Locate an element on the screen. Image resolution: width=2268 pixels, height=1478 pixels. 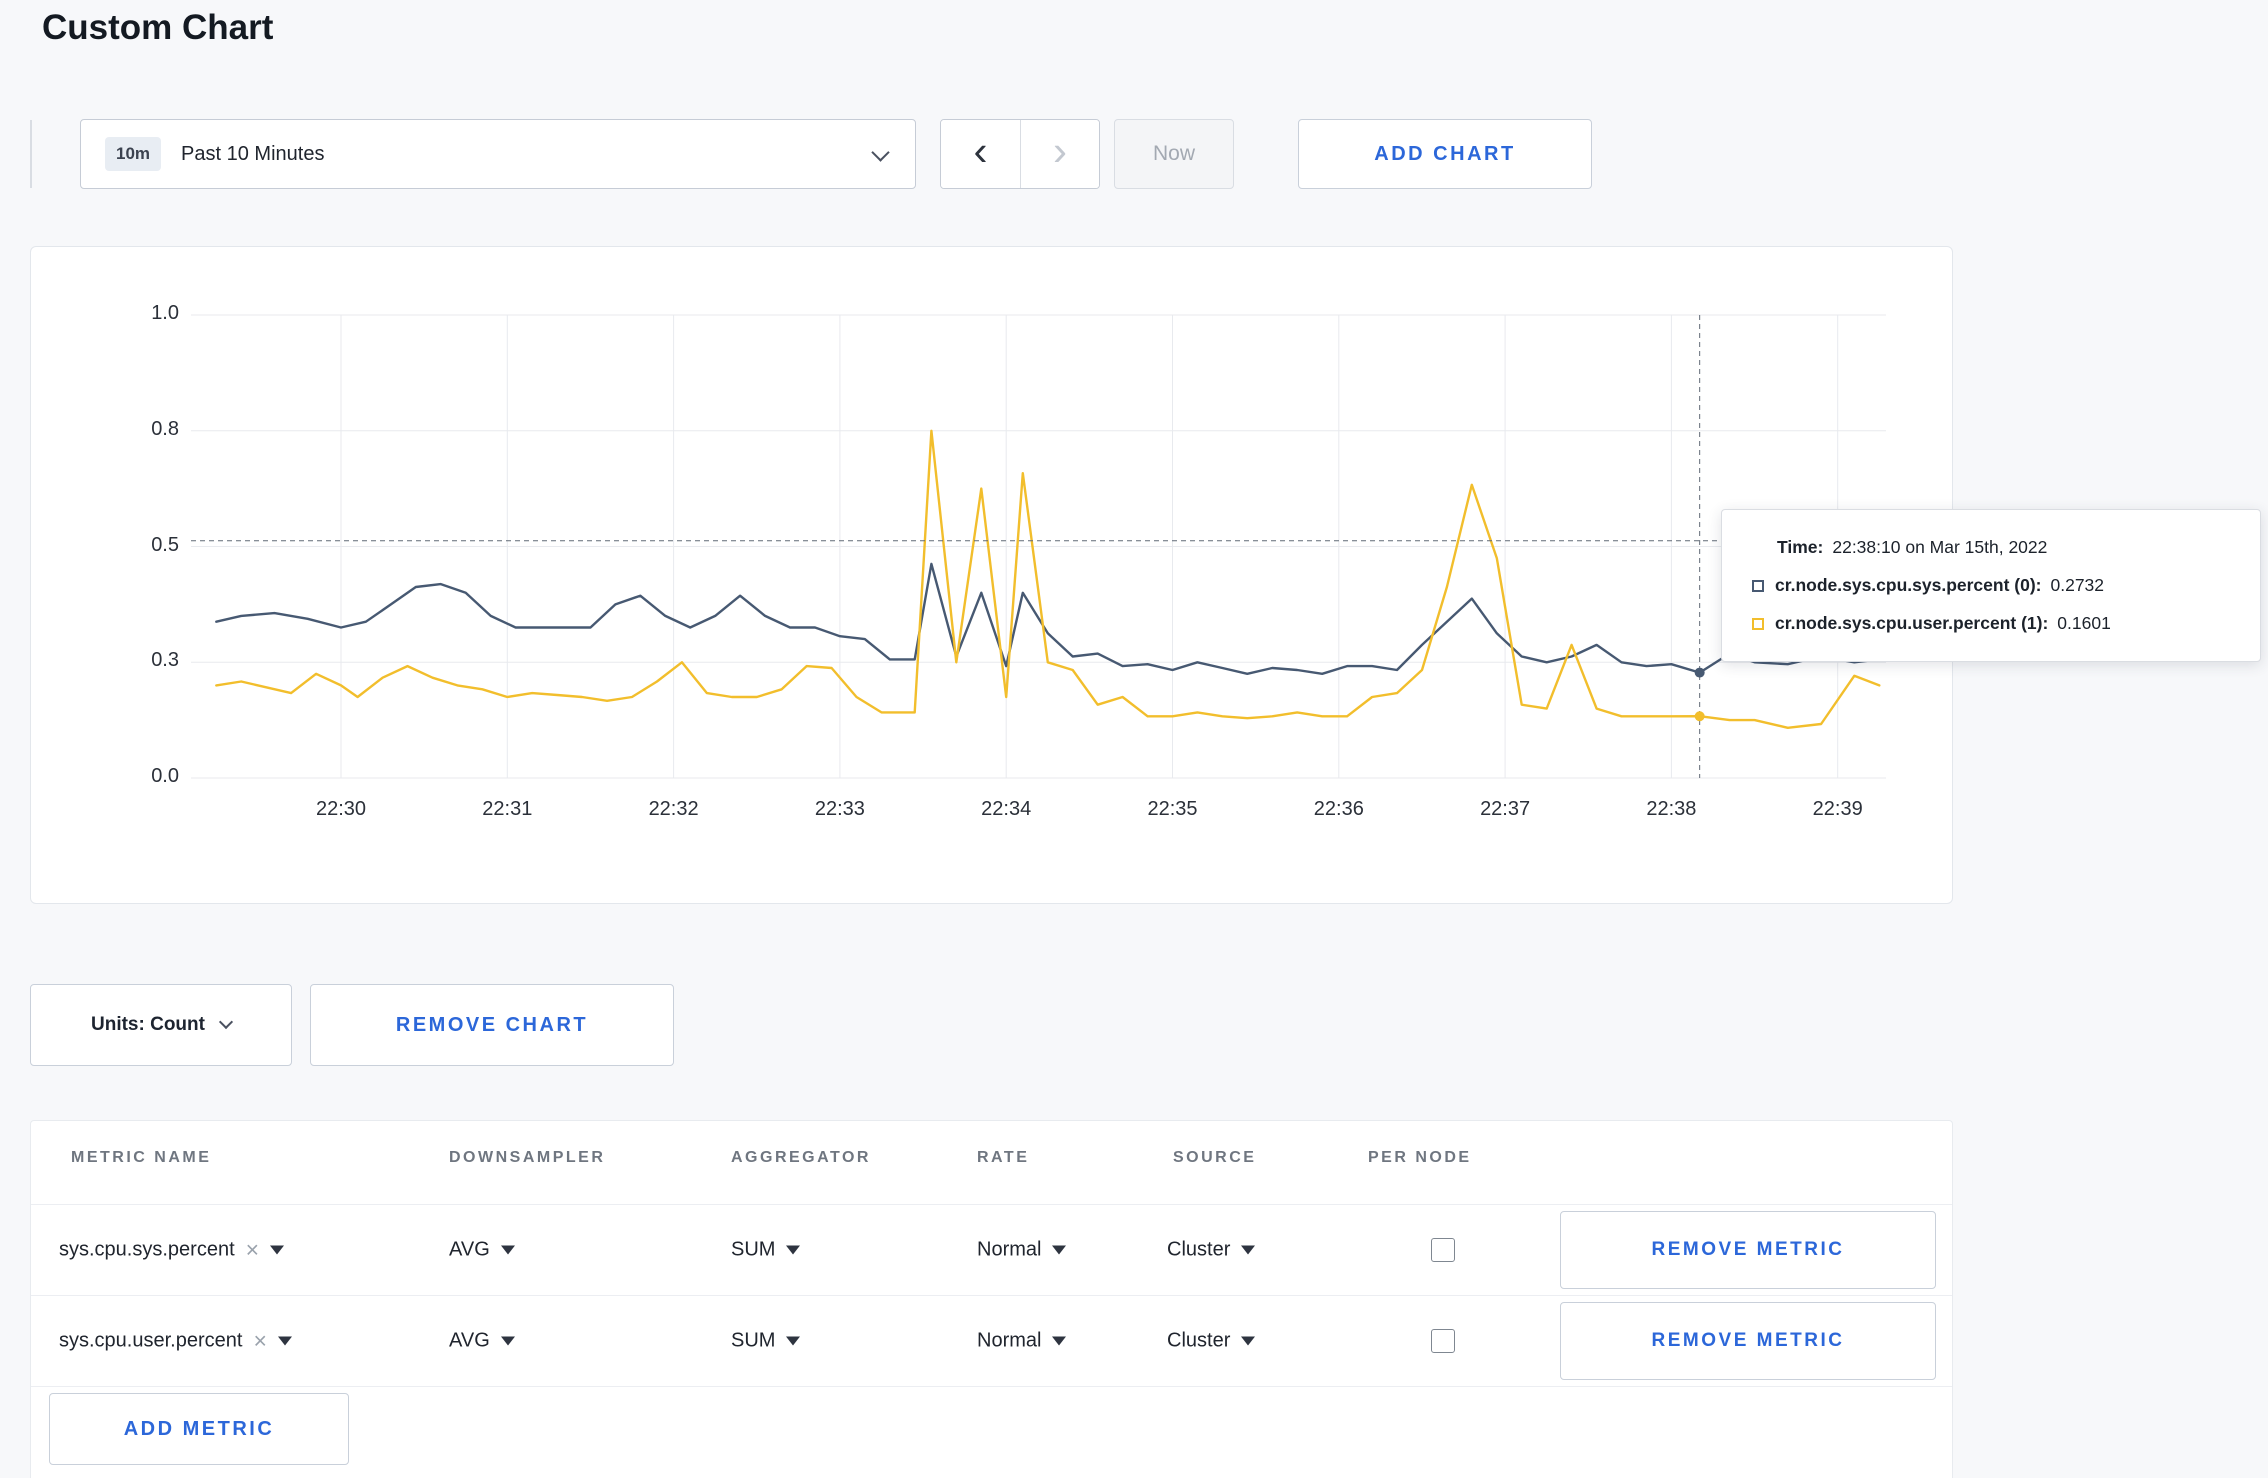
tooltip-series-row: cr.node.sys.cpu.user.percent (1): 0.1601 is located at coordinates (1991, 623).